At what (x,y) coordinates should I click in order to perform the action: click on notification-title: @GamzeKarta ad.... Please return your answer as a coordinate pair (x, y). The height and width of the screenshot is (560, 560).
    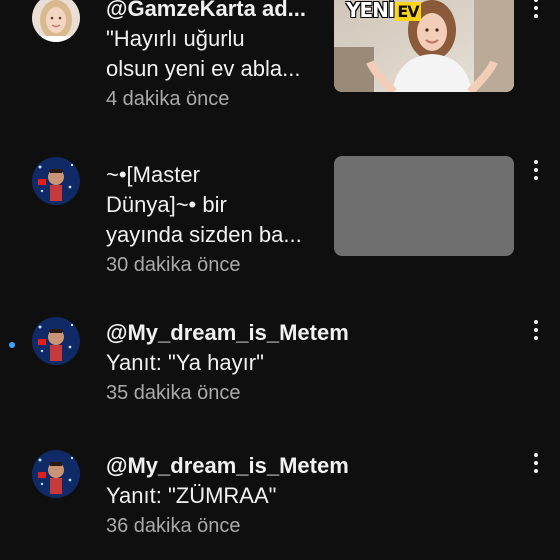
    Looking at the image, I should click on (206, 10).